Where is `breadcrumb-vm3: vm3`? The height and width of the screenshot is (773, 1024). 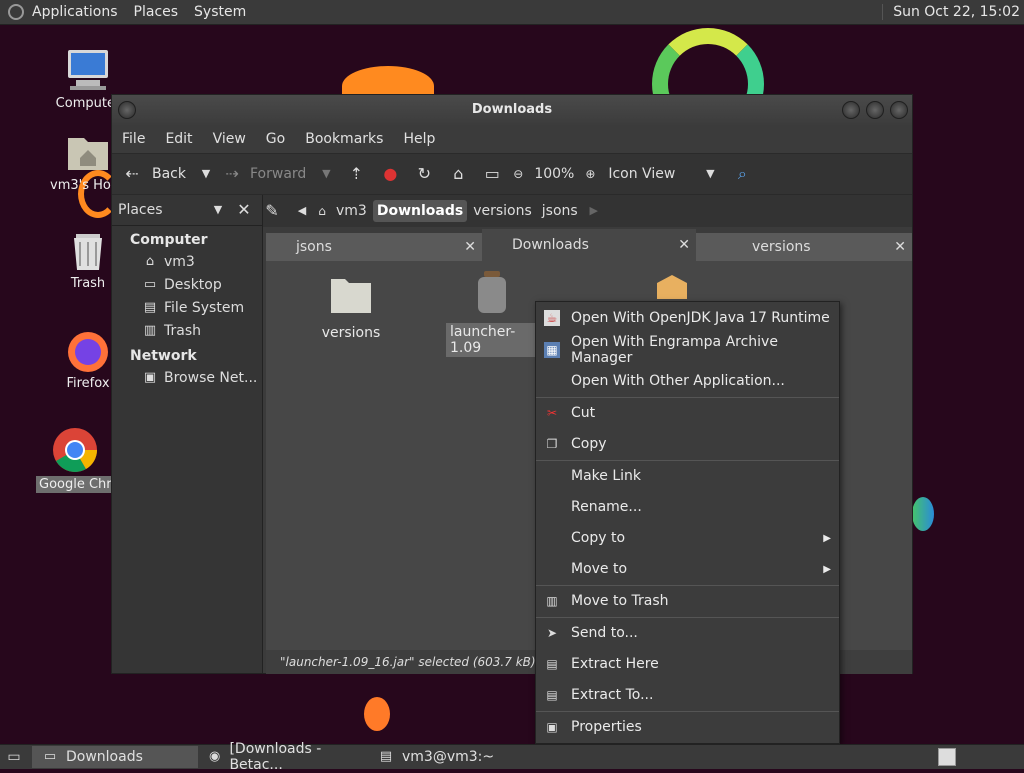
breadcrumb-vm3: vm3 is located at coordinates (351, 211).